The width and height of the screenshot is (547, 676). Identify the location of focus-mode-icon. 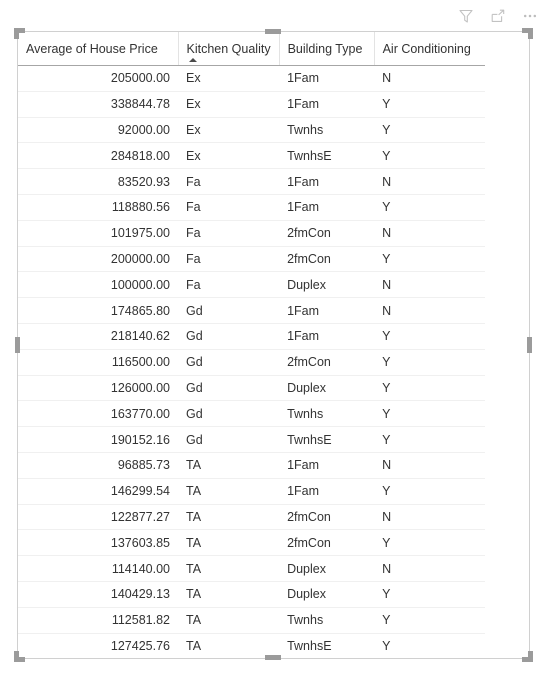
(498, 16).